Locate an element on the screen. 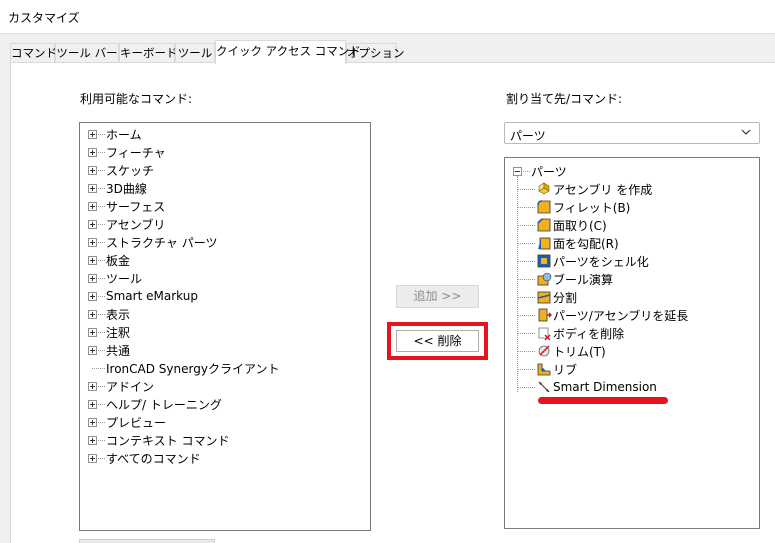 Image resolution: width=775 pixels, height=543 pixels. tab-toolbars: ツール バー is located at coordinates (87, 53).